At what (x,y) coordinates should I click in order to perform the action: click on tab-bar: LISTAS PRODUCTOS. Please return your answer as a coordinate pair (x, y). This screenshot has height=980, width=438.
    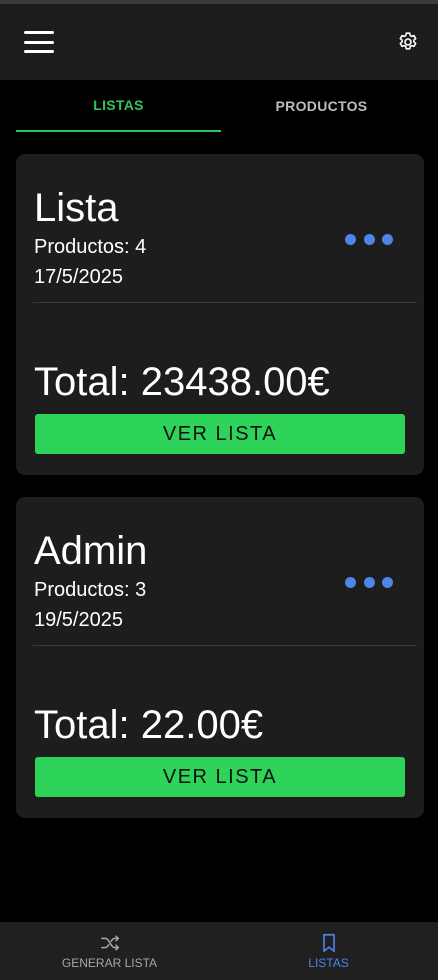
    Looking at the image, I should click on (219, 106).